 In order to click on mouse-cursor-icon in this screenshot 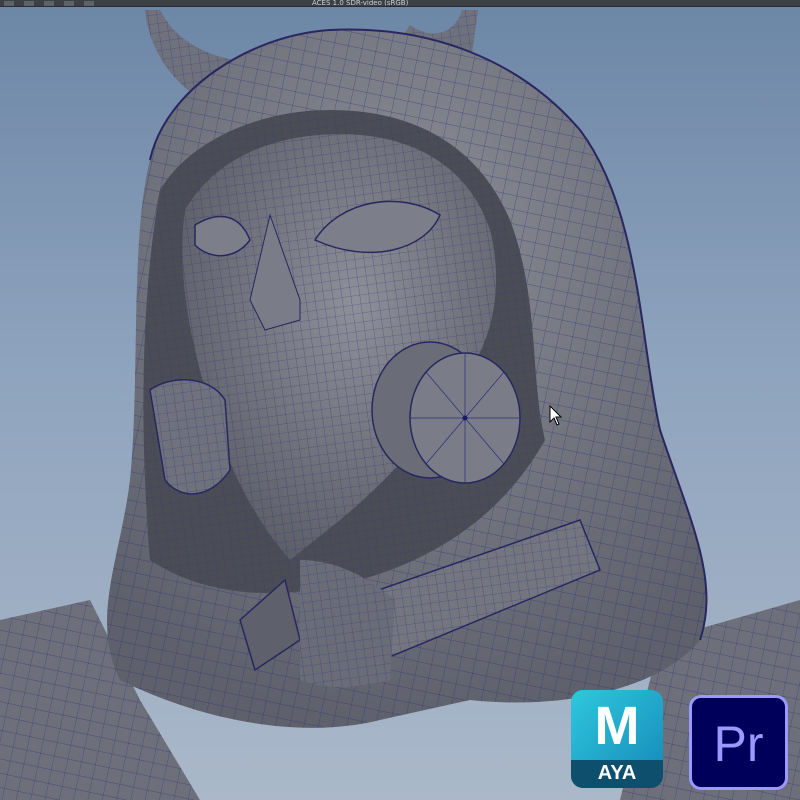, I will do `click(556, 415)`.